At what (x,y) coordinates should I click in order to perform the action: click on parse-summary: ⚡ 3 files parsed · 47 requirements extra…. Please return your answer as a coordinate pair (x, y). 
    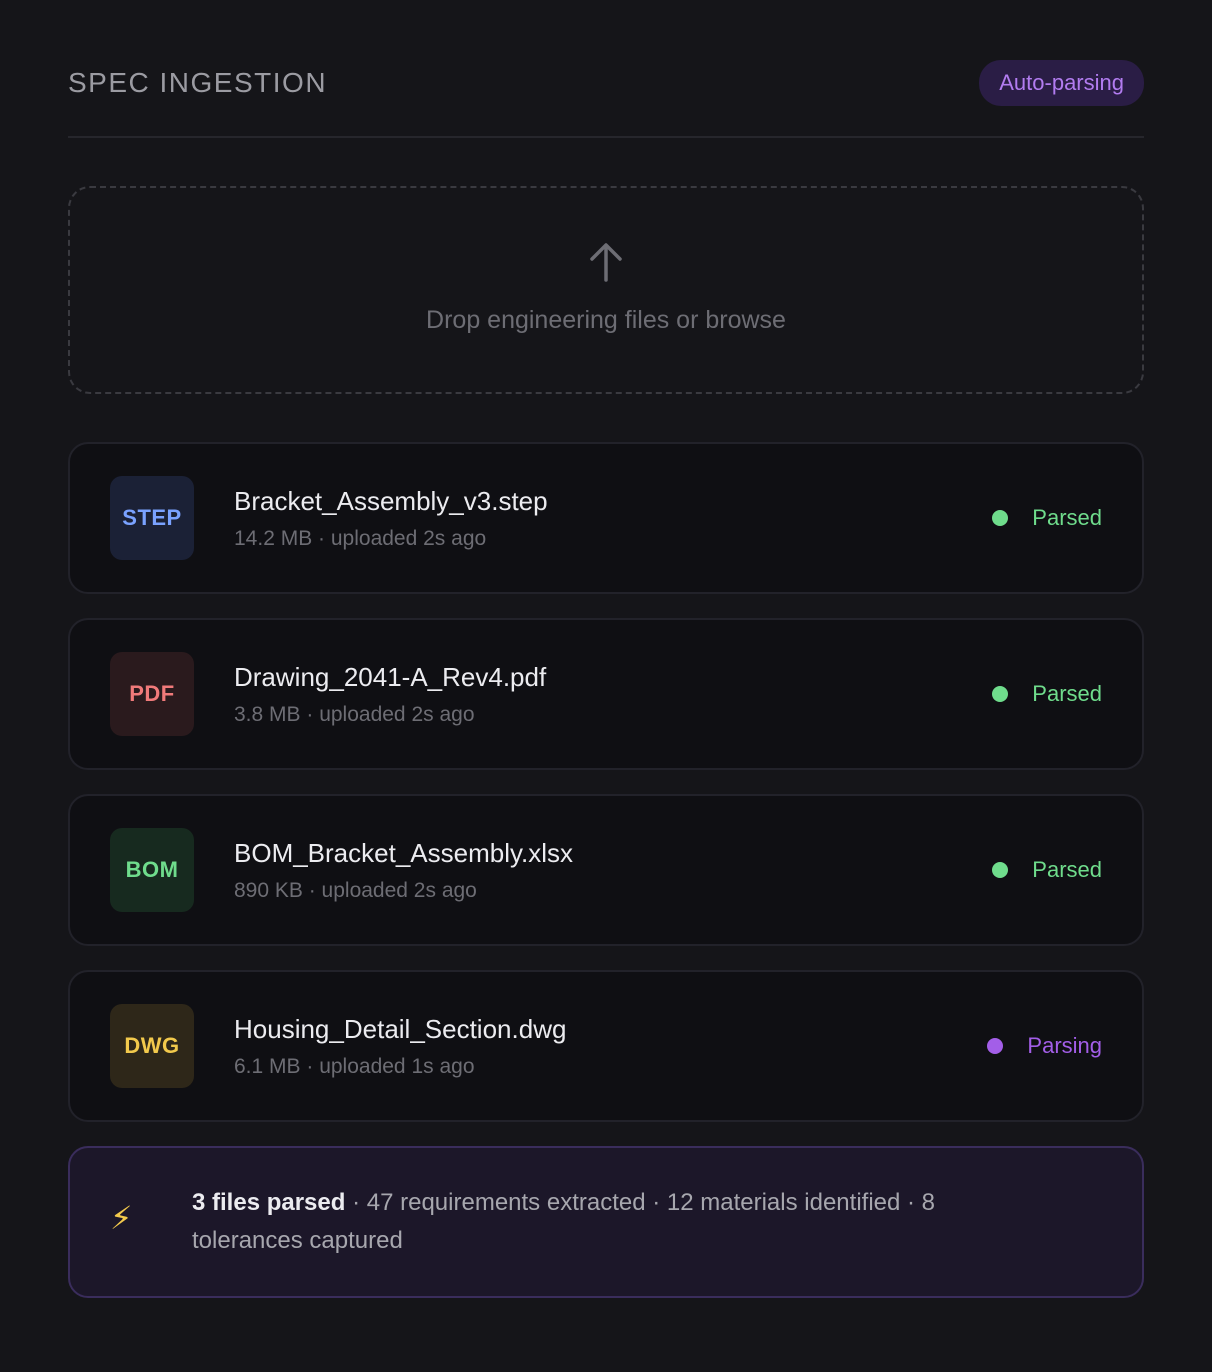
    Looking at the image, I should click on (606, 1222).